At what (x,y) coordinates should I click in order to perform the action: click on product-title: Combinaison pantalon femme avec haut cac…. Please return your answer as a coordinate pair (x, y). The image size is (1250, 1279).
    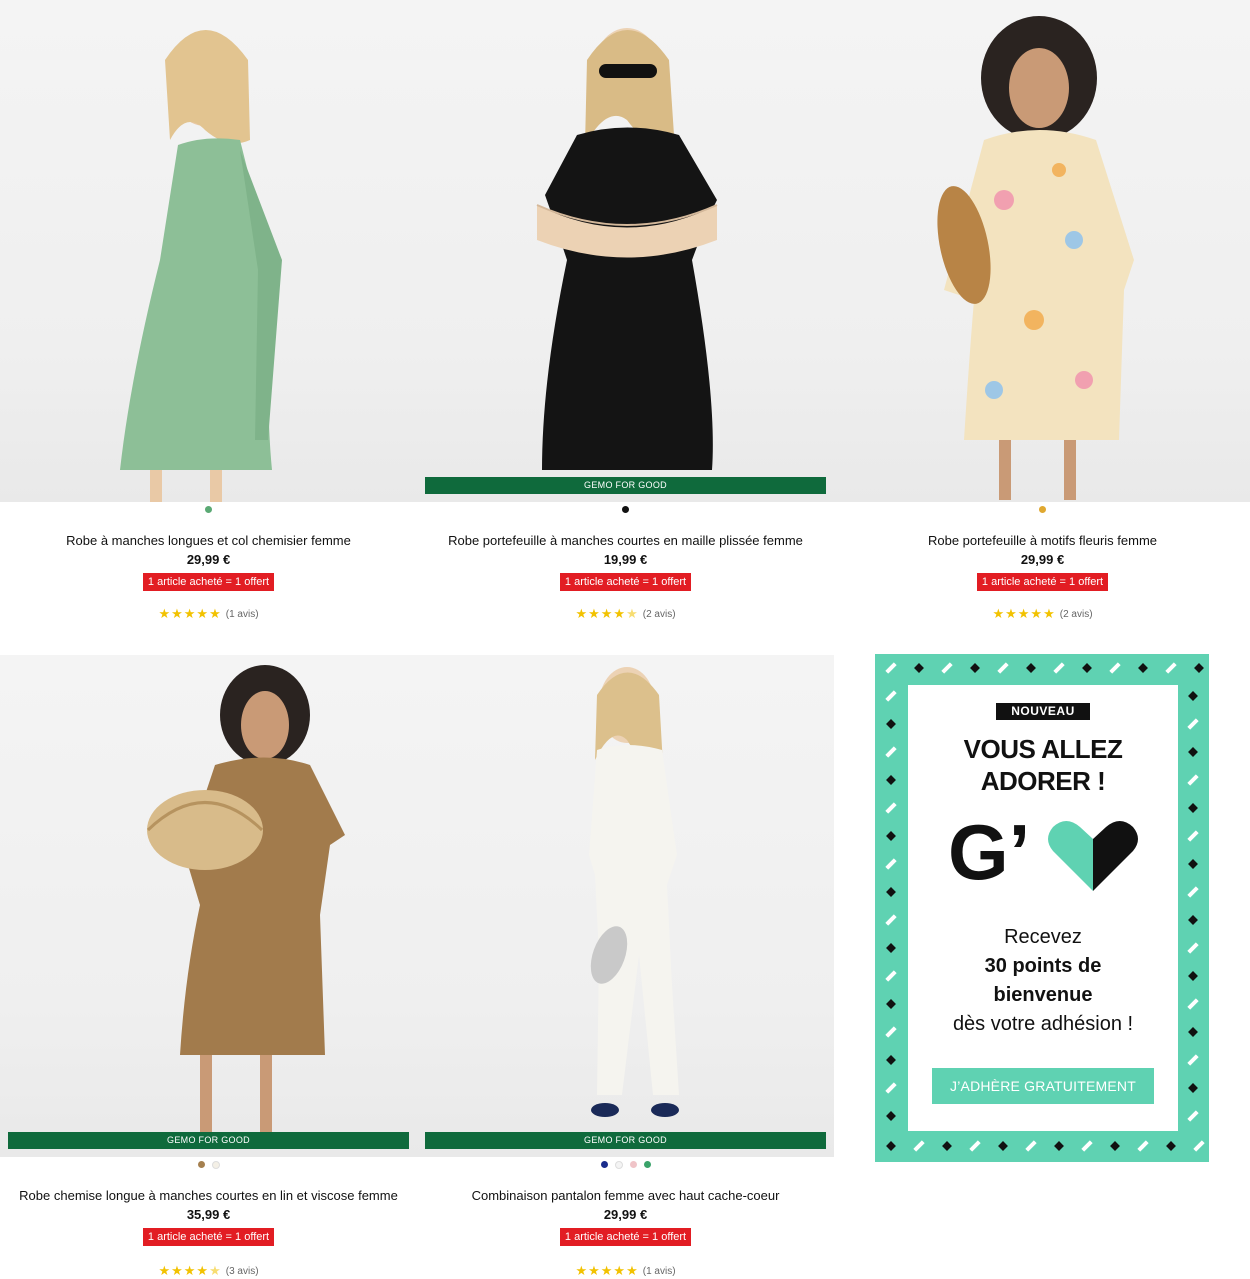
    Looking at the image, I should click on (625, 1195).